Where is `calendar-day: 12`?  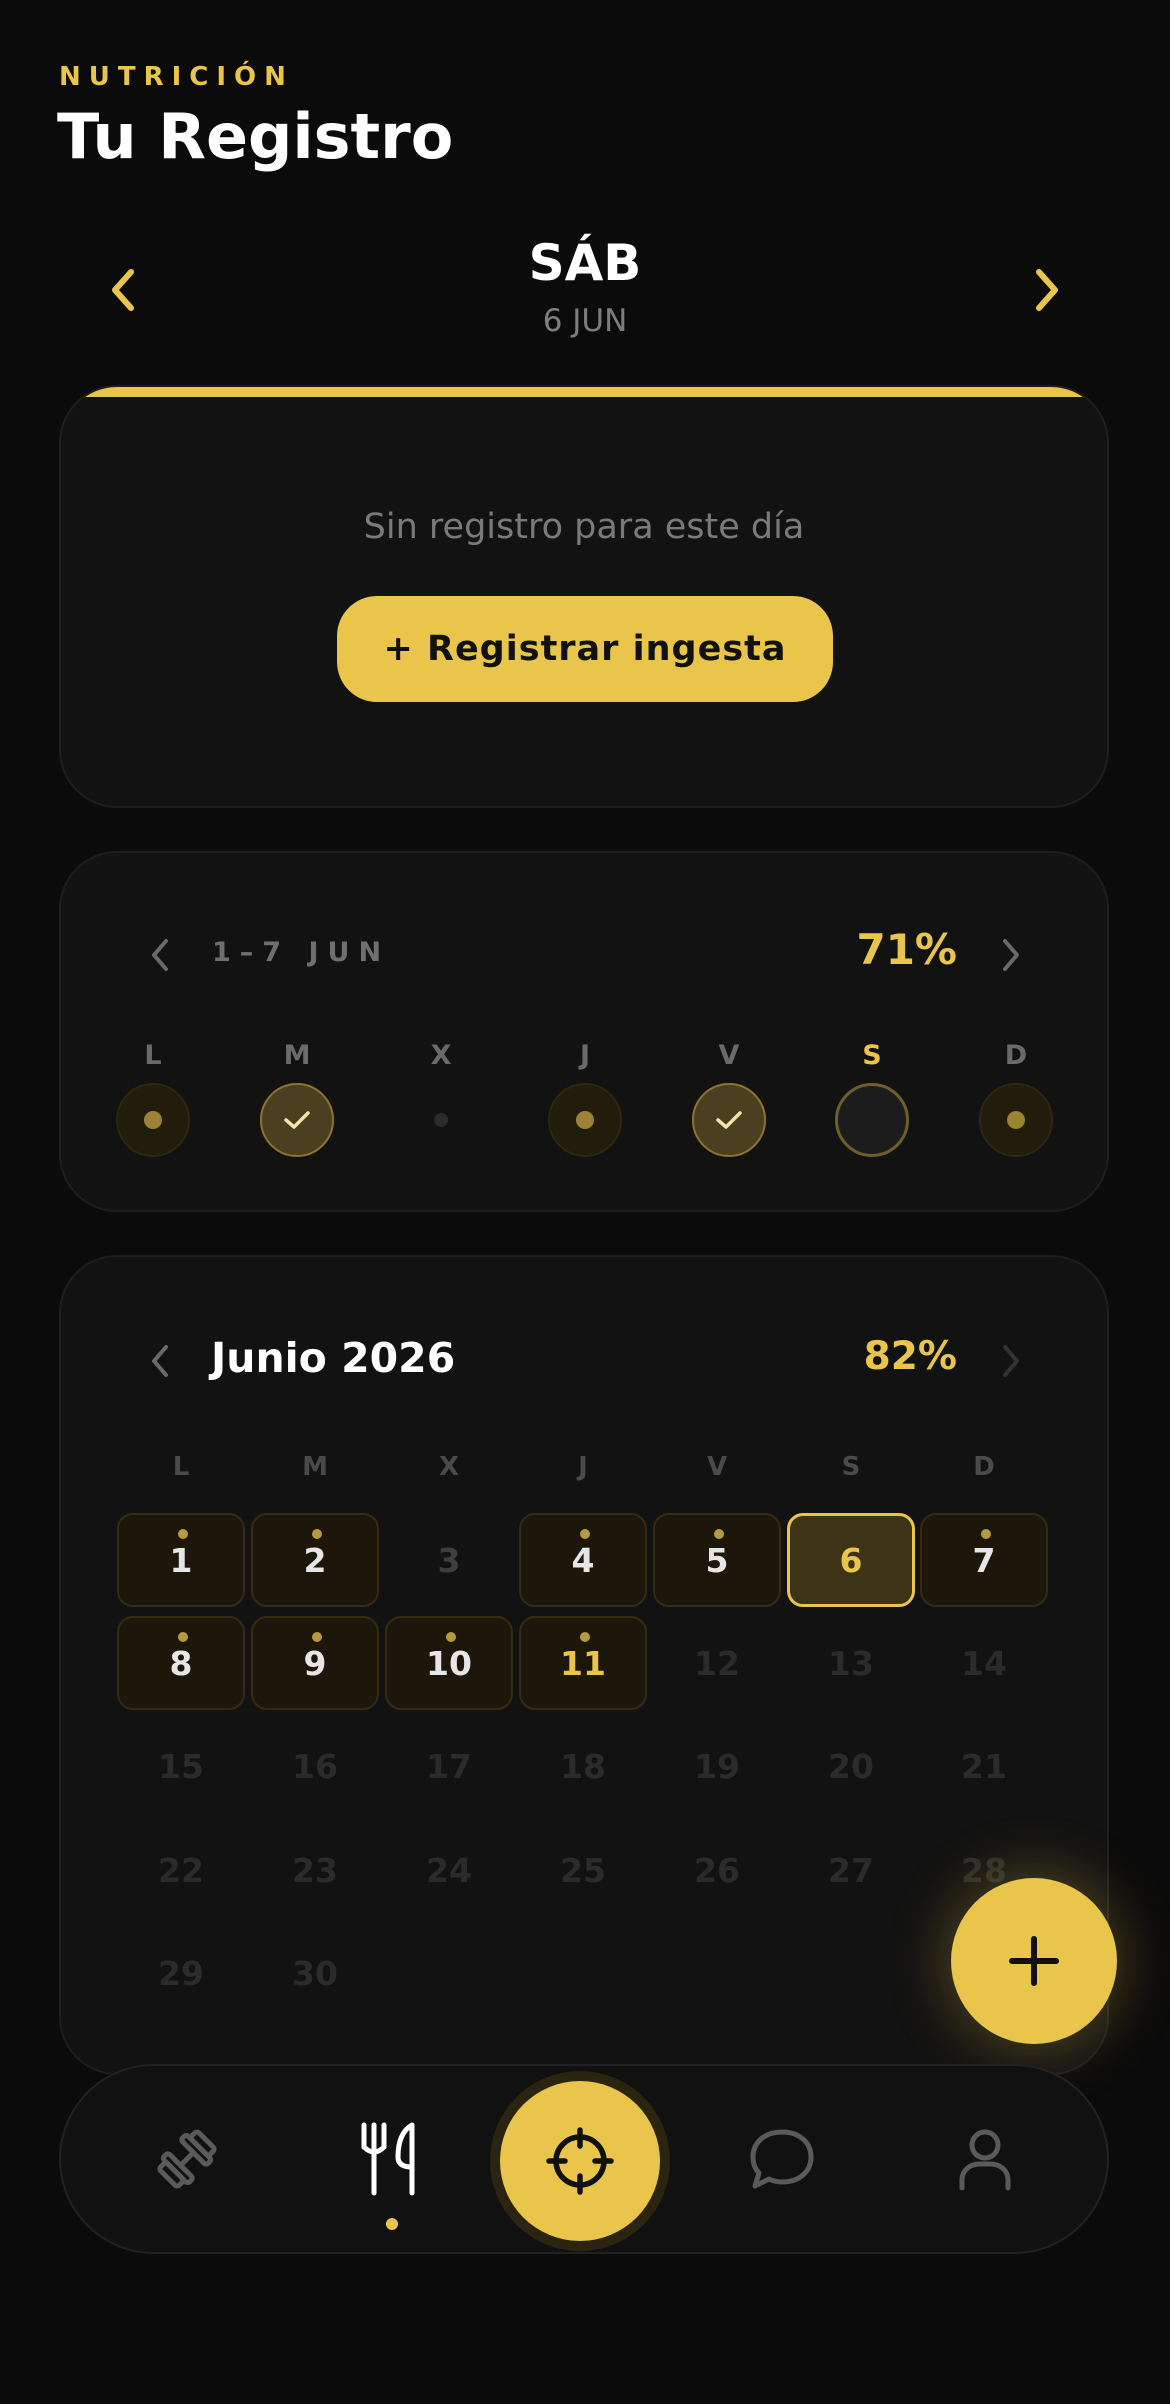 calendar-day: 12 is located at coordinates (717, 1663).